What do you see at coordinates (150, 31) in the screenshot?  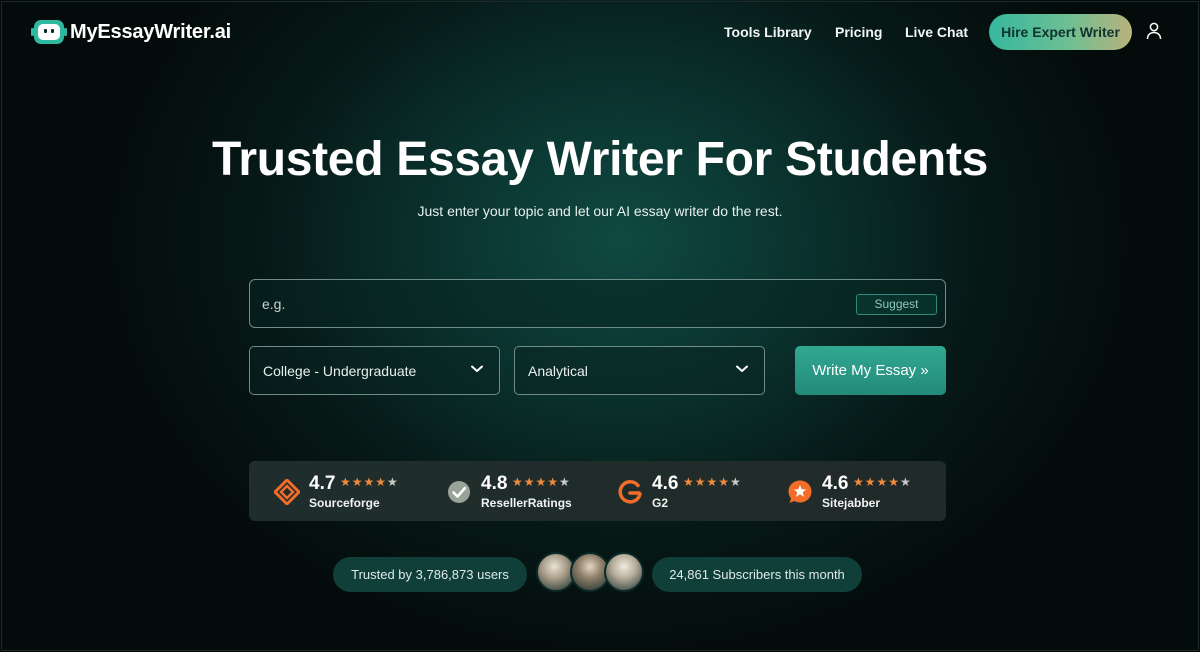 I see `brand-name: MyEssayWriter.ai` at bounding box center [150, 31].